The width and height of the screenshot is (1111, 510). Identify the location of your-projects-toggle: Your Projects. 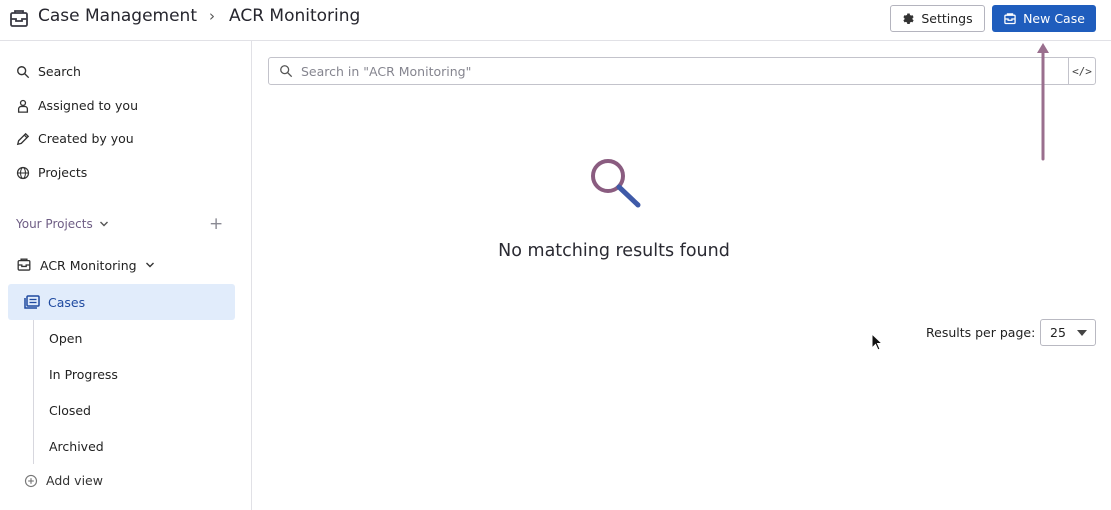
(62, 224).